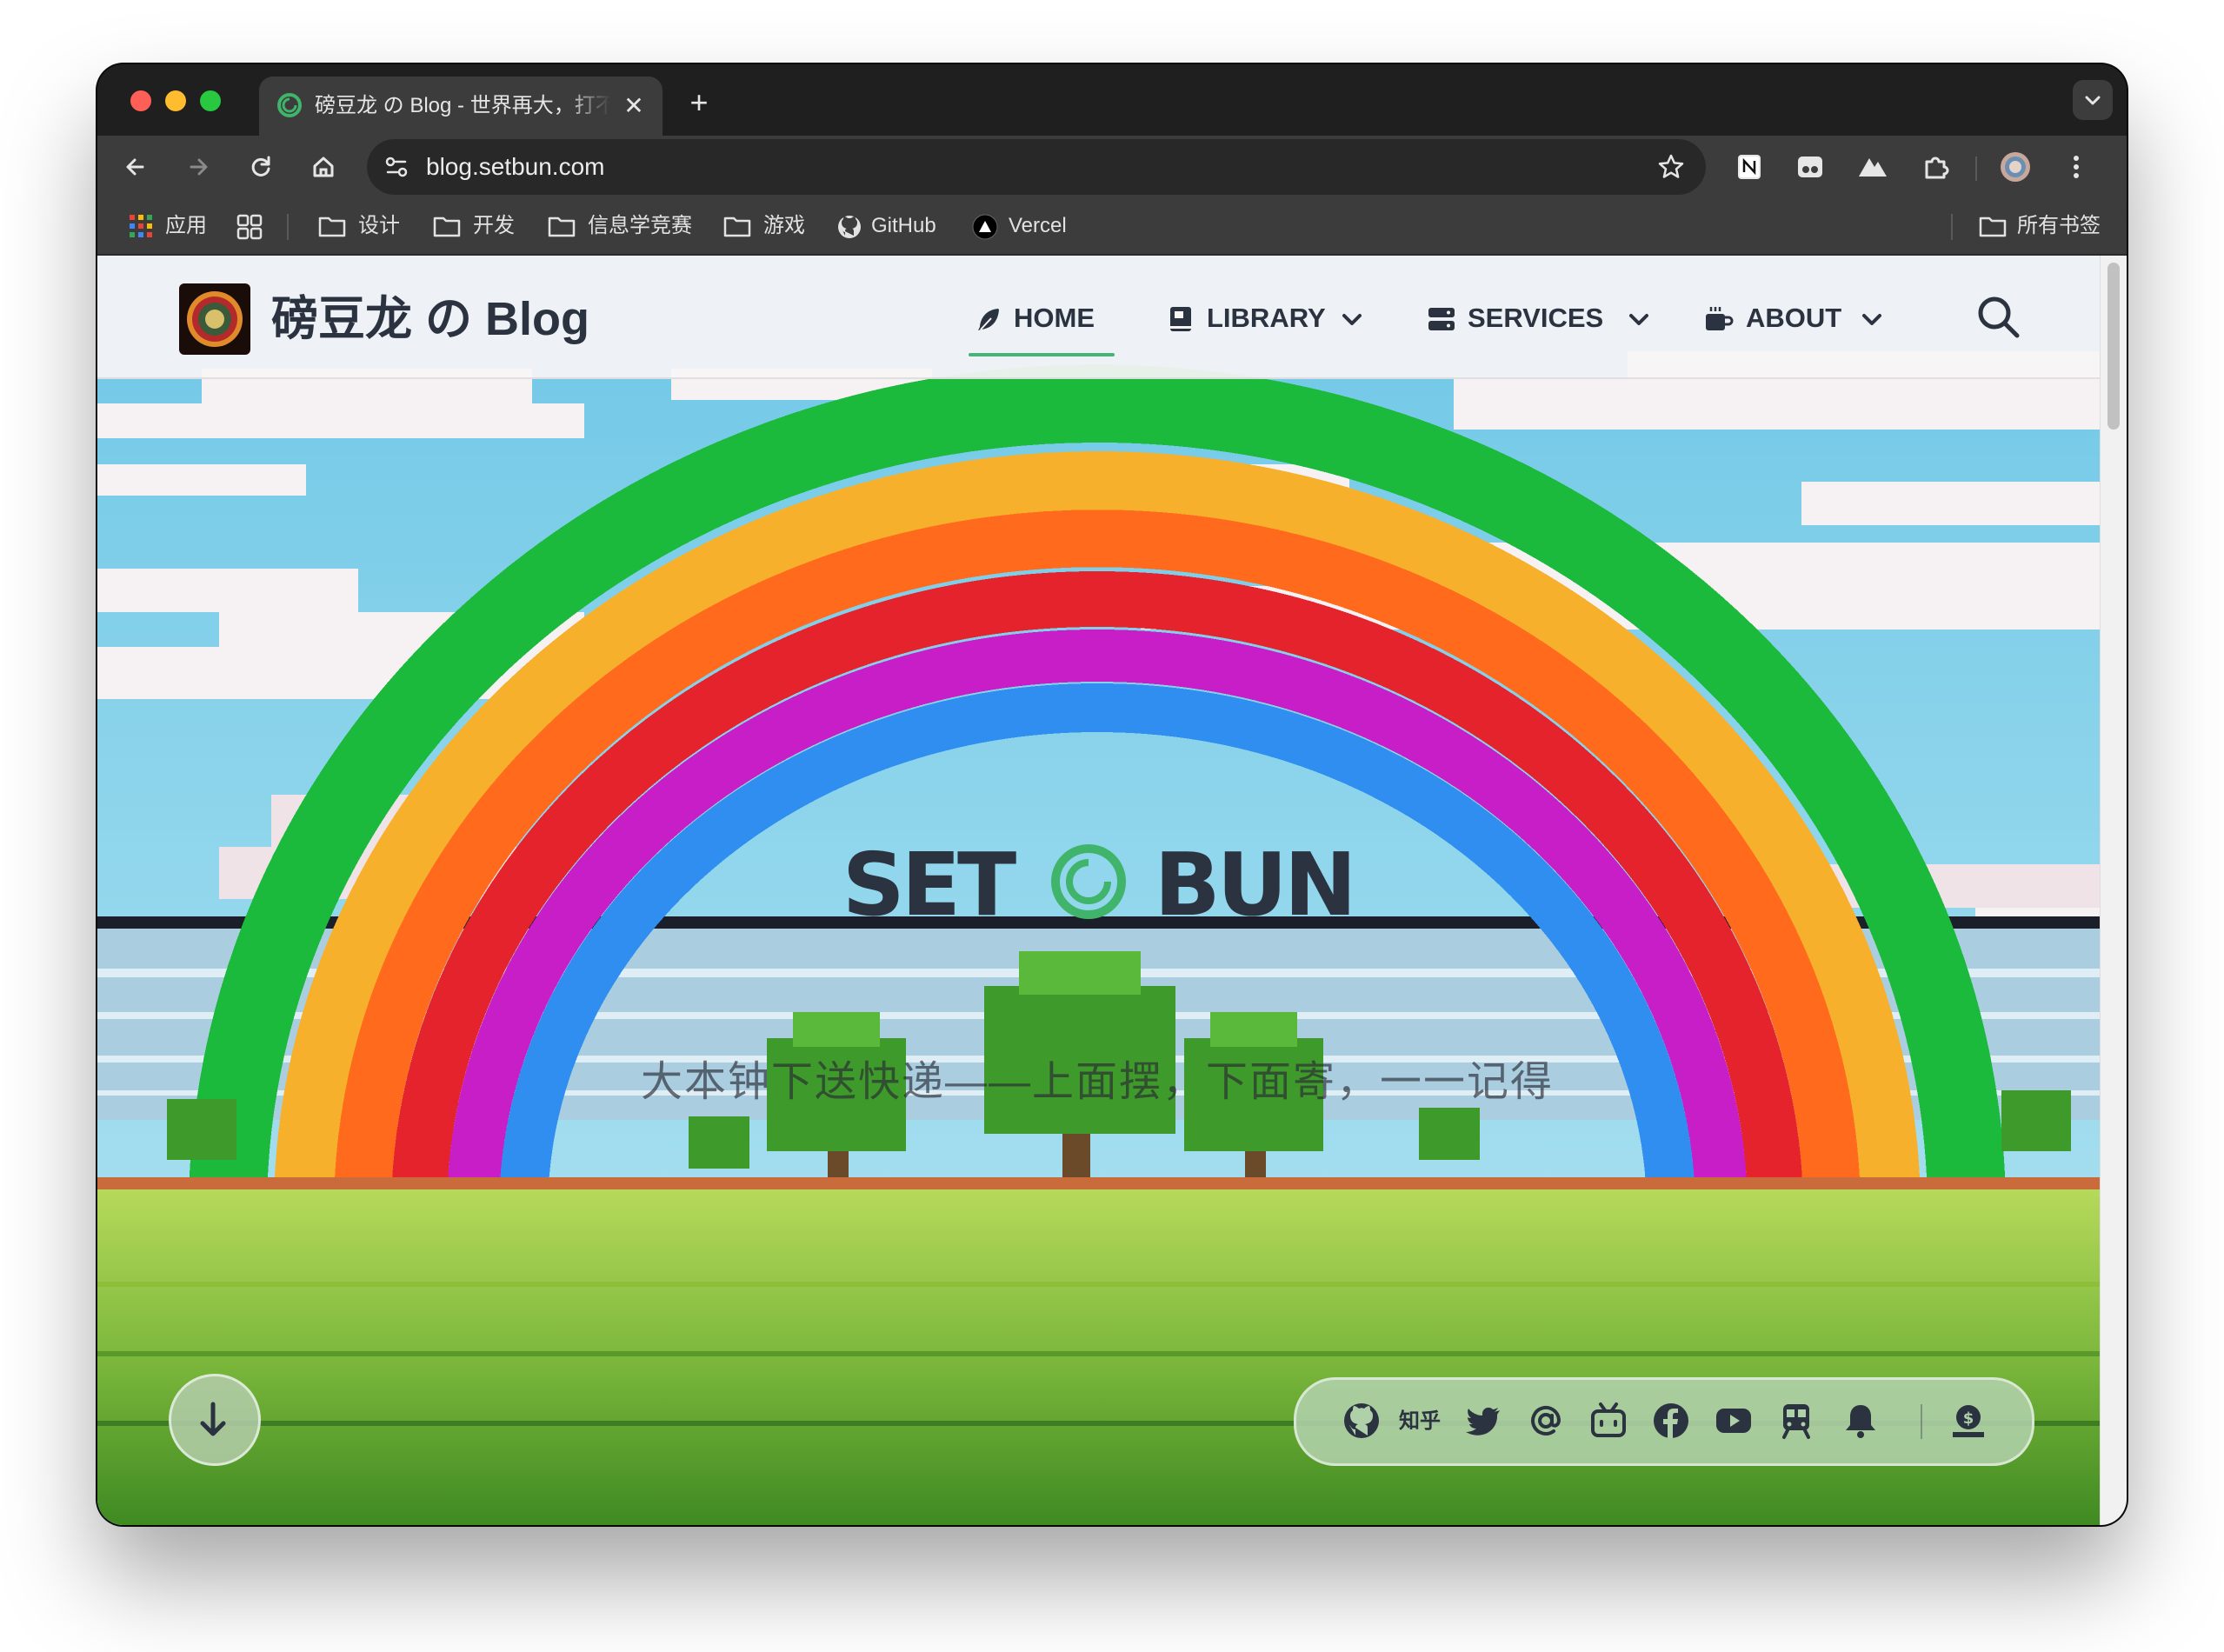  Describe the element at coordinates (289, 105) in the screenshot. I see `setbun-favicon-icon` at that location.